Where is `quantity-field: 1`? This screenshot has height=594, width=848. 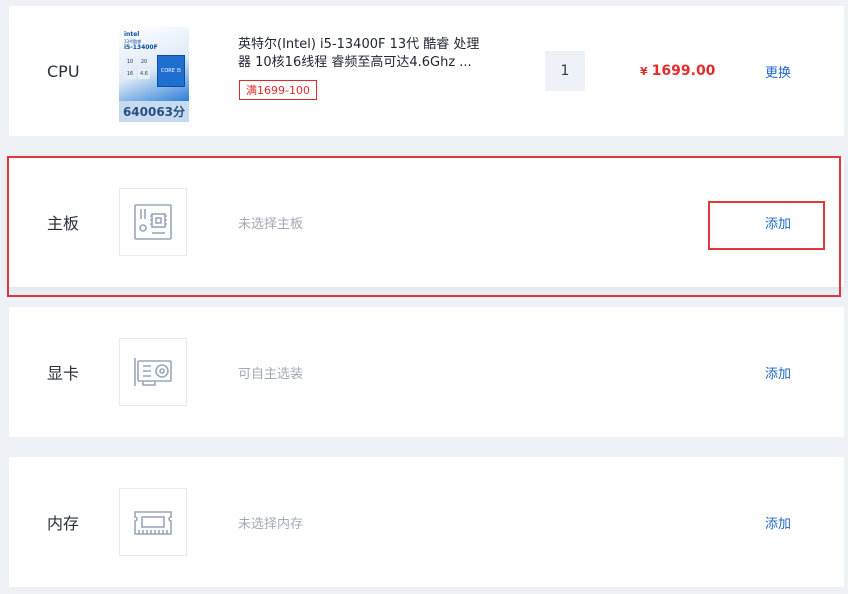
quantity-field: 1 is located at coordinates (565, 71).